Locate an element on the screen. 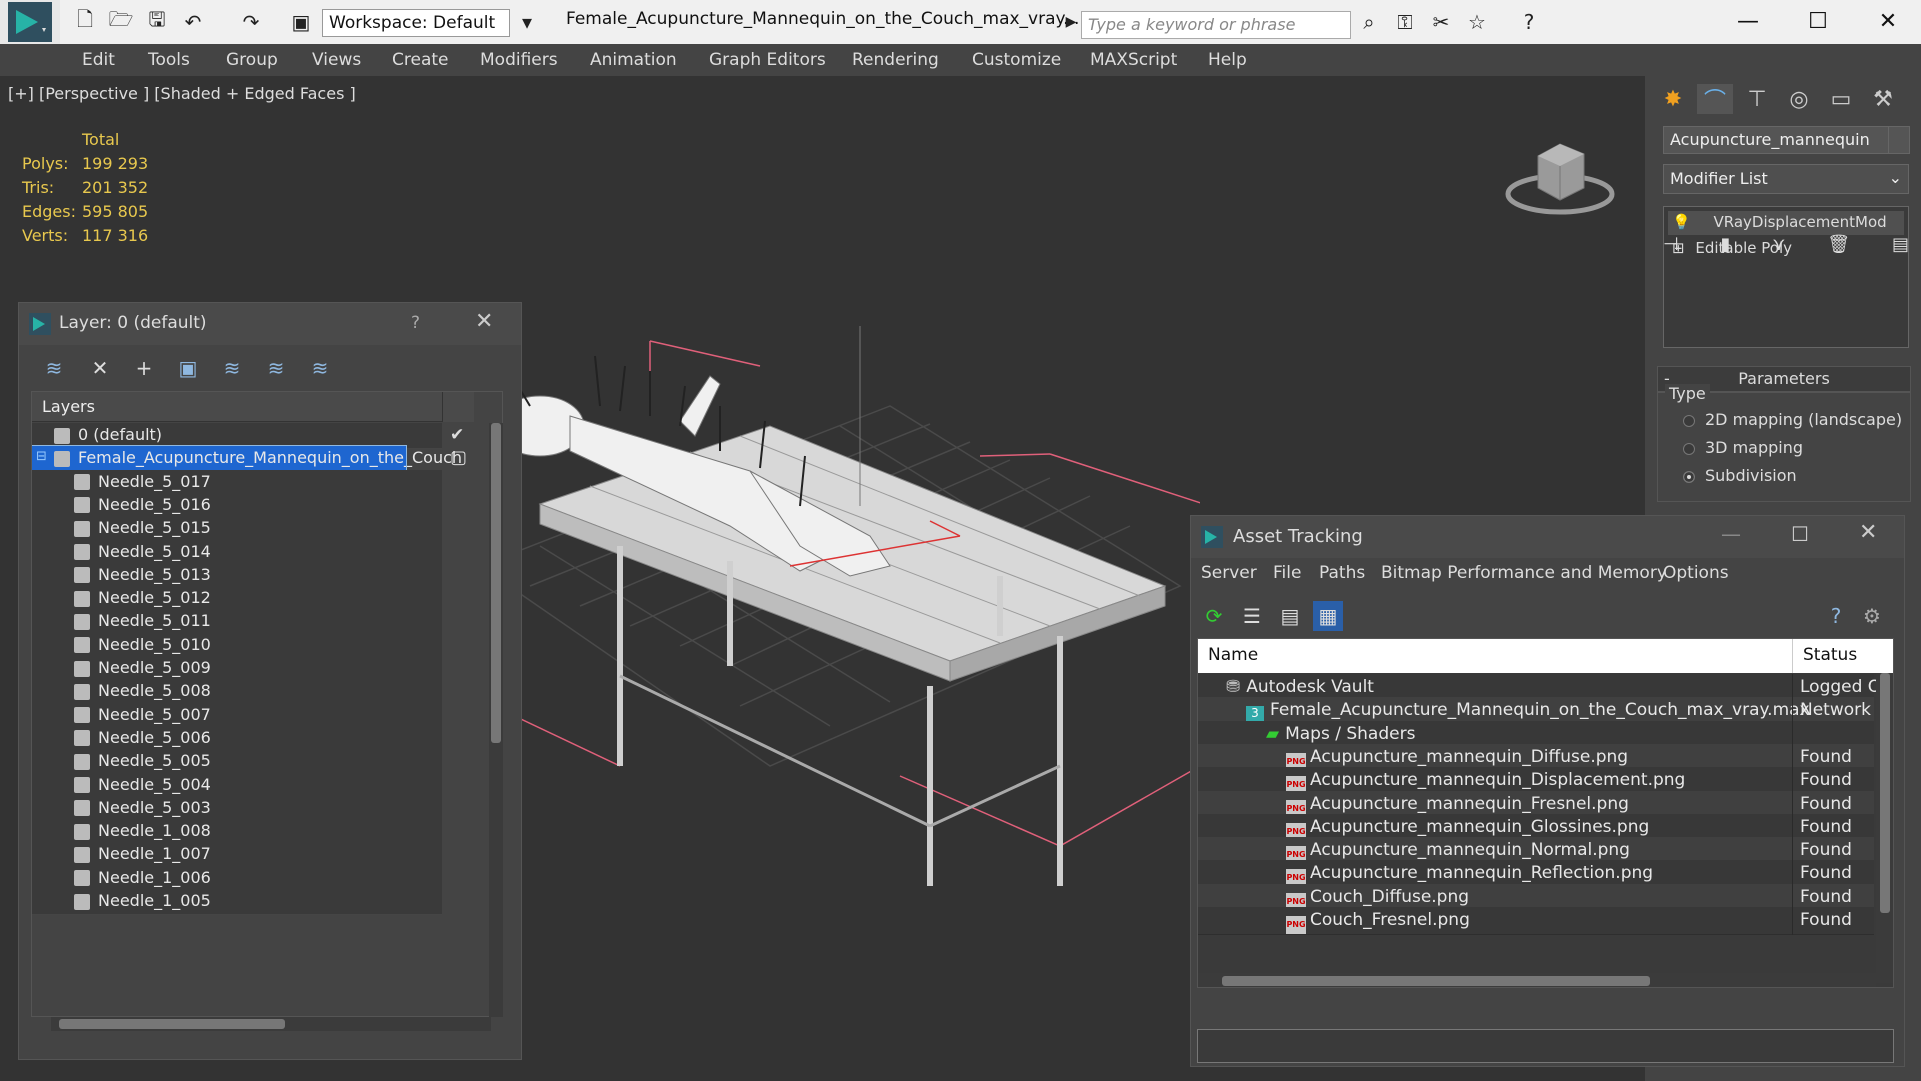 Image resolution: width=1921 pixels, height=1081 pixels. modify-tab-icon: ⌒ is located at coordinates (1715, 99).